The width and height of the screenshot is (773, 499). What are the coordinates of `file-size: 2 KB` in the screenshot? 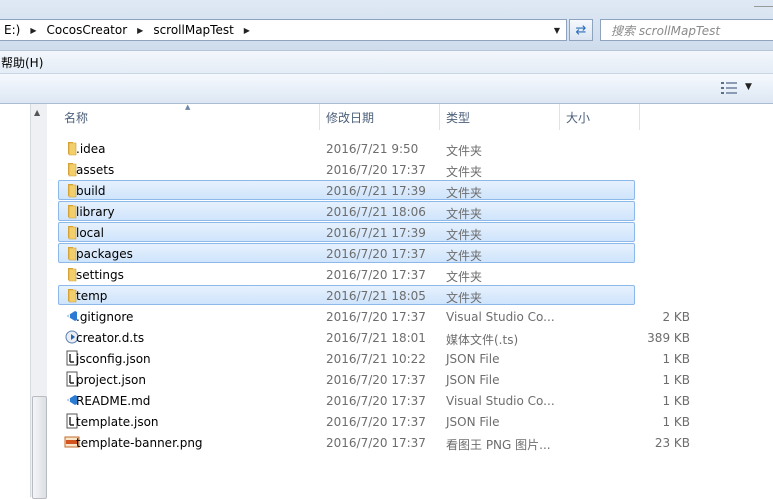 It's located at (676, 317).